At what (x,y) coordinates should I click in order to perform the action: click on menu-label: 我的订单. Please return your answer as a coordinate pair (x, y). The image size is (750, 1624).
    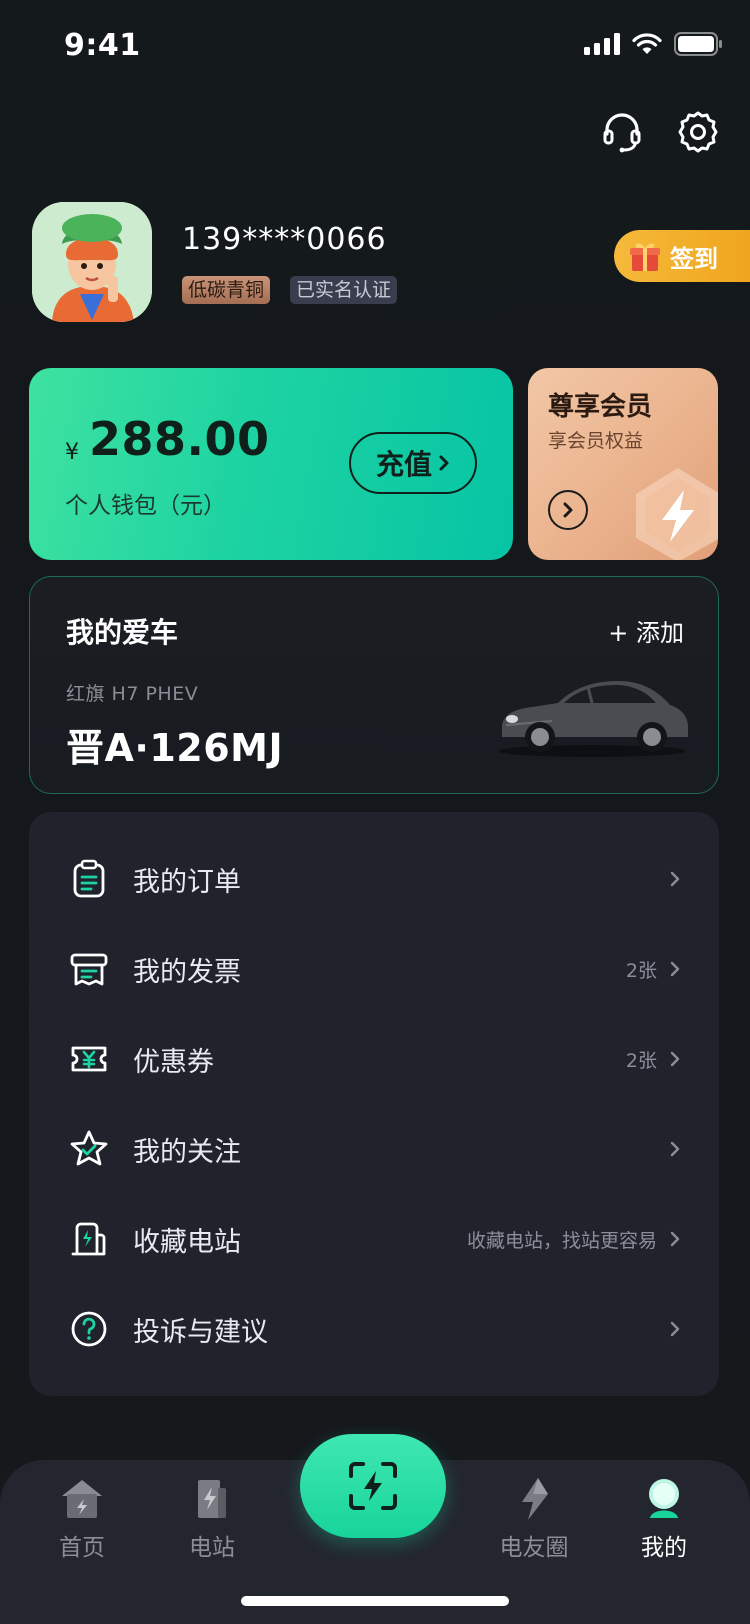
    Looking at the image, I should click on (187, 882).